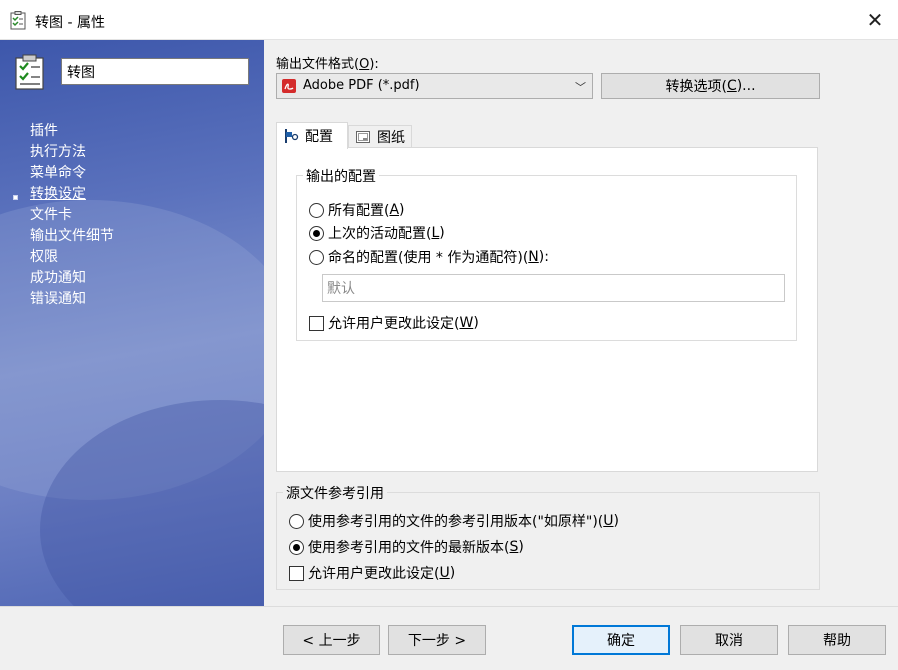  I want to click on tab-drawing-label: 图纸, so click(391, 138).